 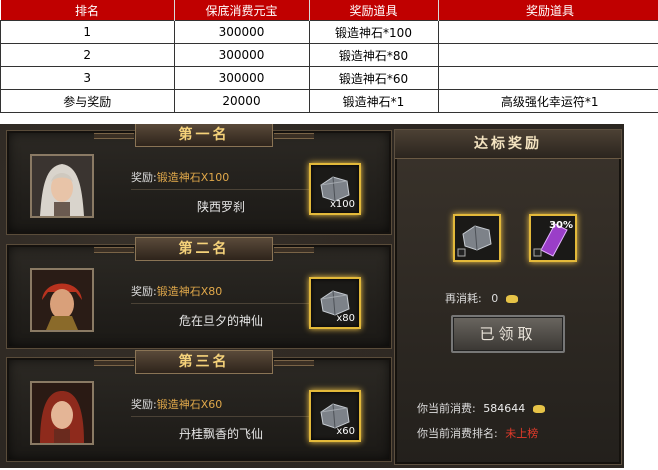 I want to click on item-quantity: x100, so click(x=342, y=204).